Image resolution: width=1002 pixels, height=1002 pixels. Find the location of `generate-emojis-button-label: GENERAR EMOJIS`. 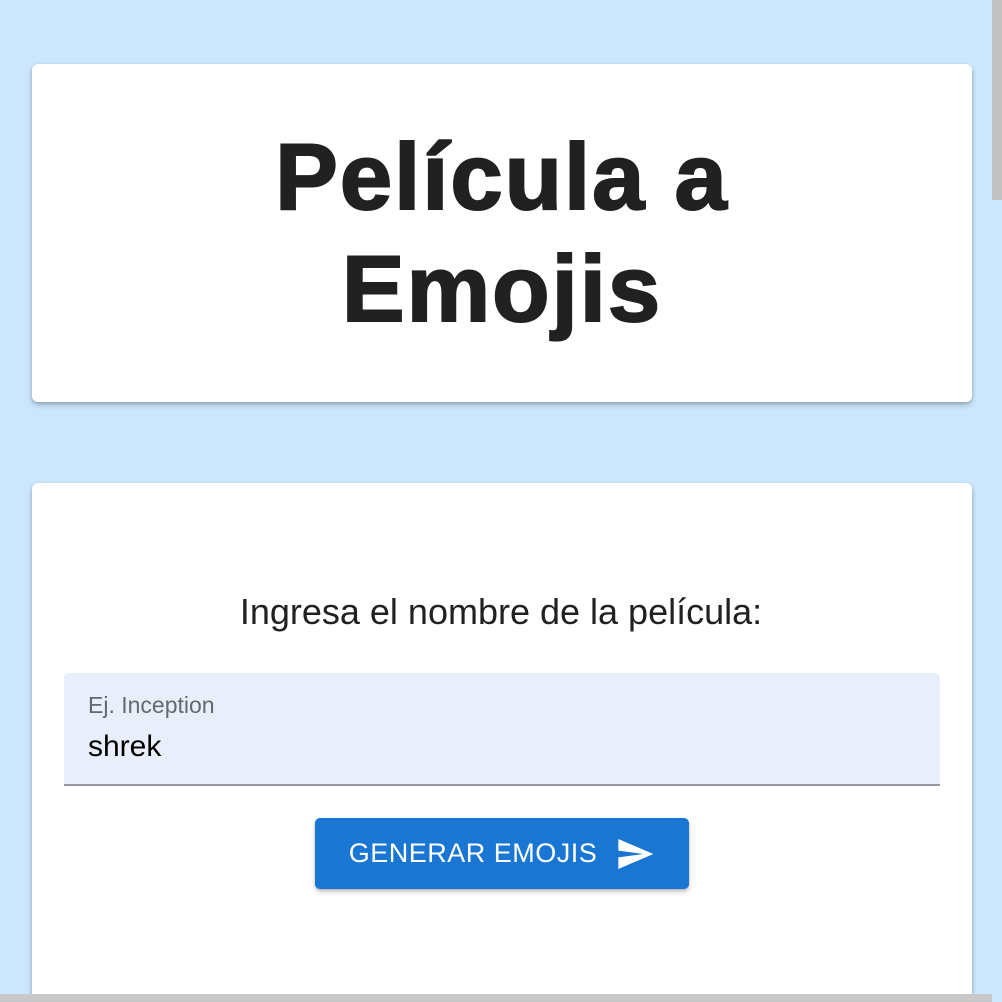

generate-emojis-button-label: GENERAR EMOJIS is located at coordinates (473, 853).